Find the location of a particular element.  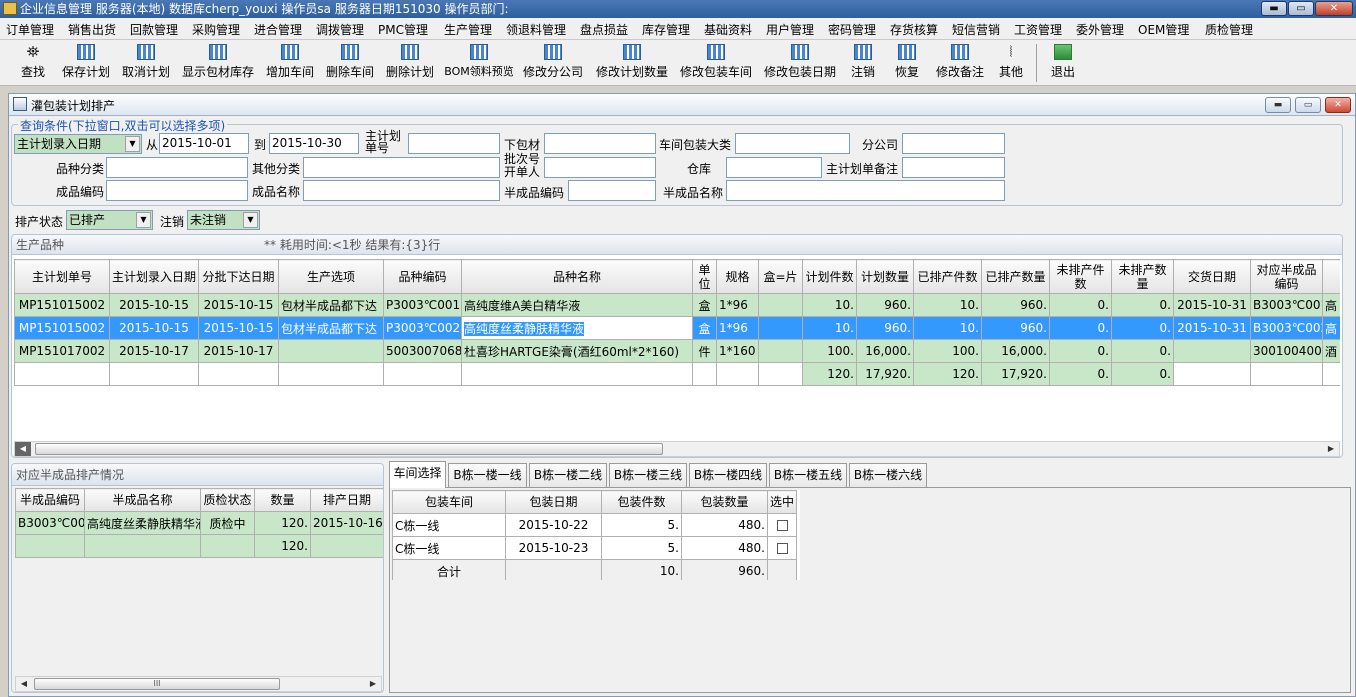

cell: 2015-10-31 is located at coordinates (1212, 305).